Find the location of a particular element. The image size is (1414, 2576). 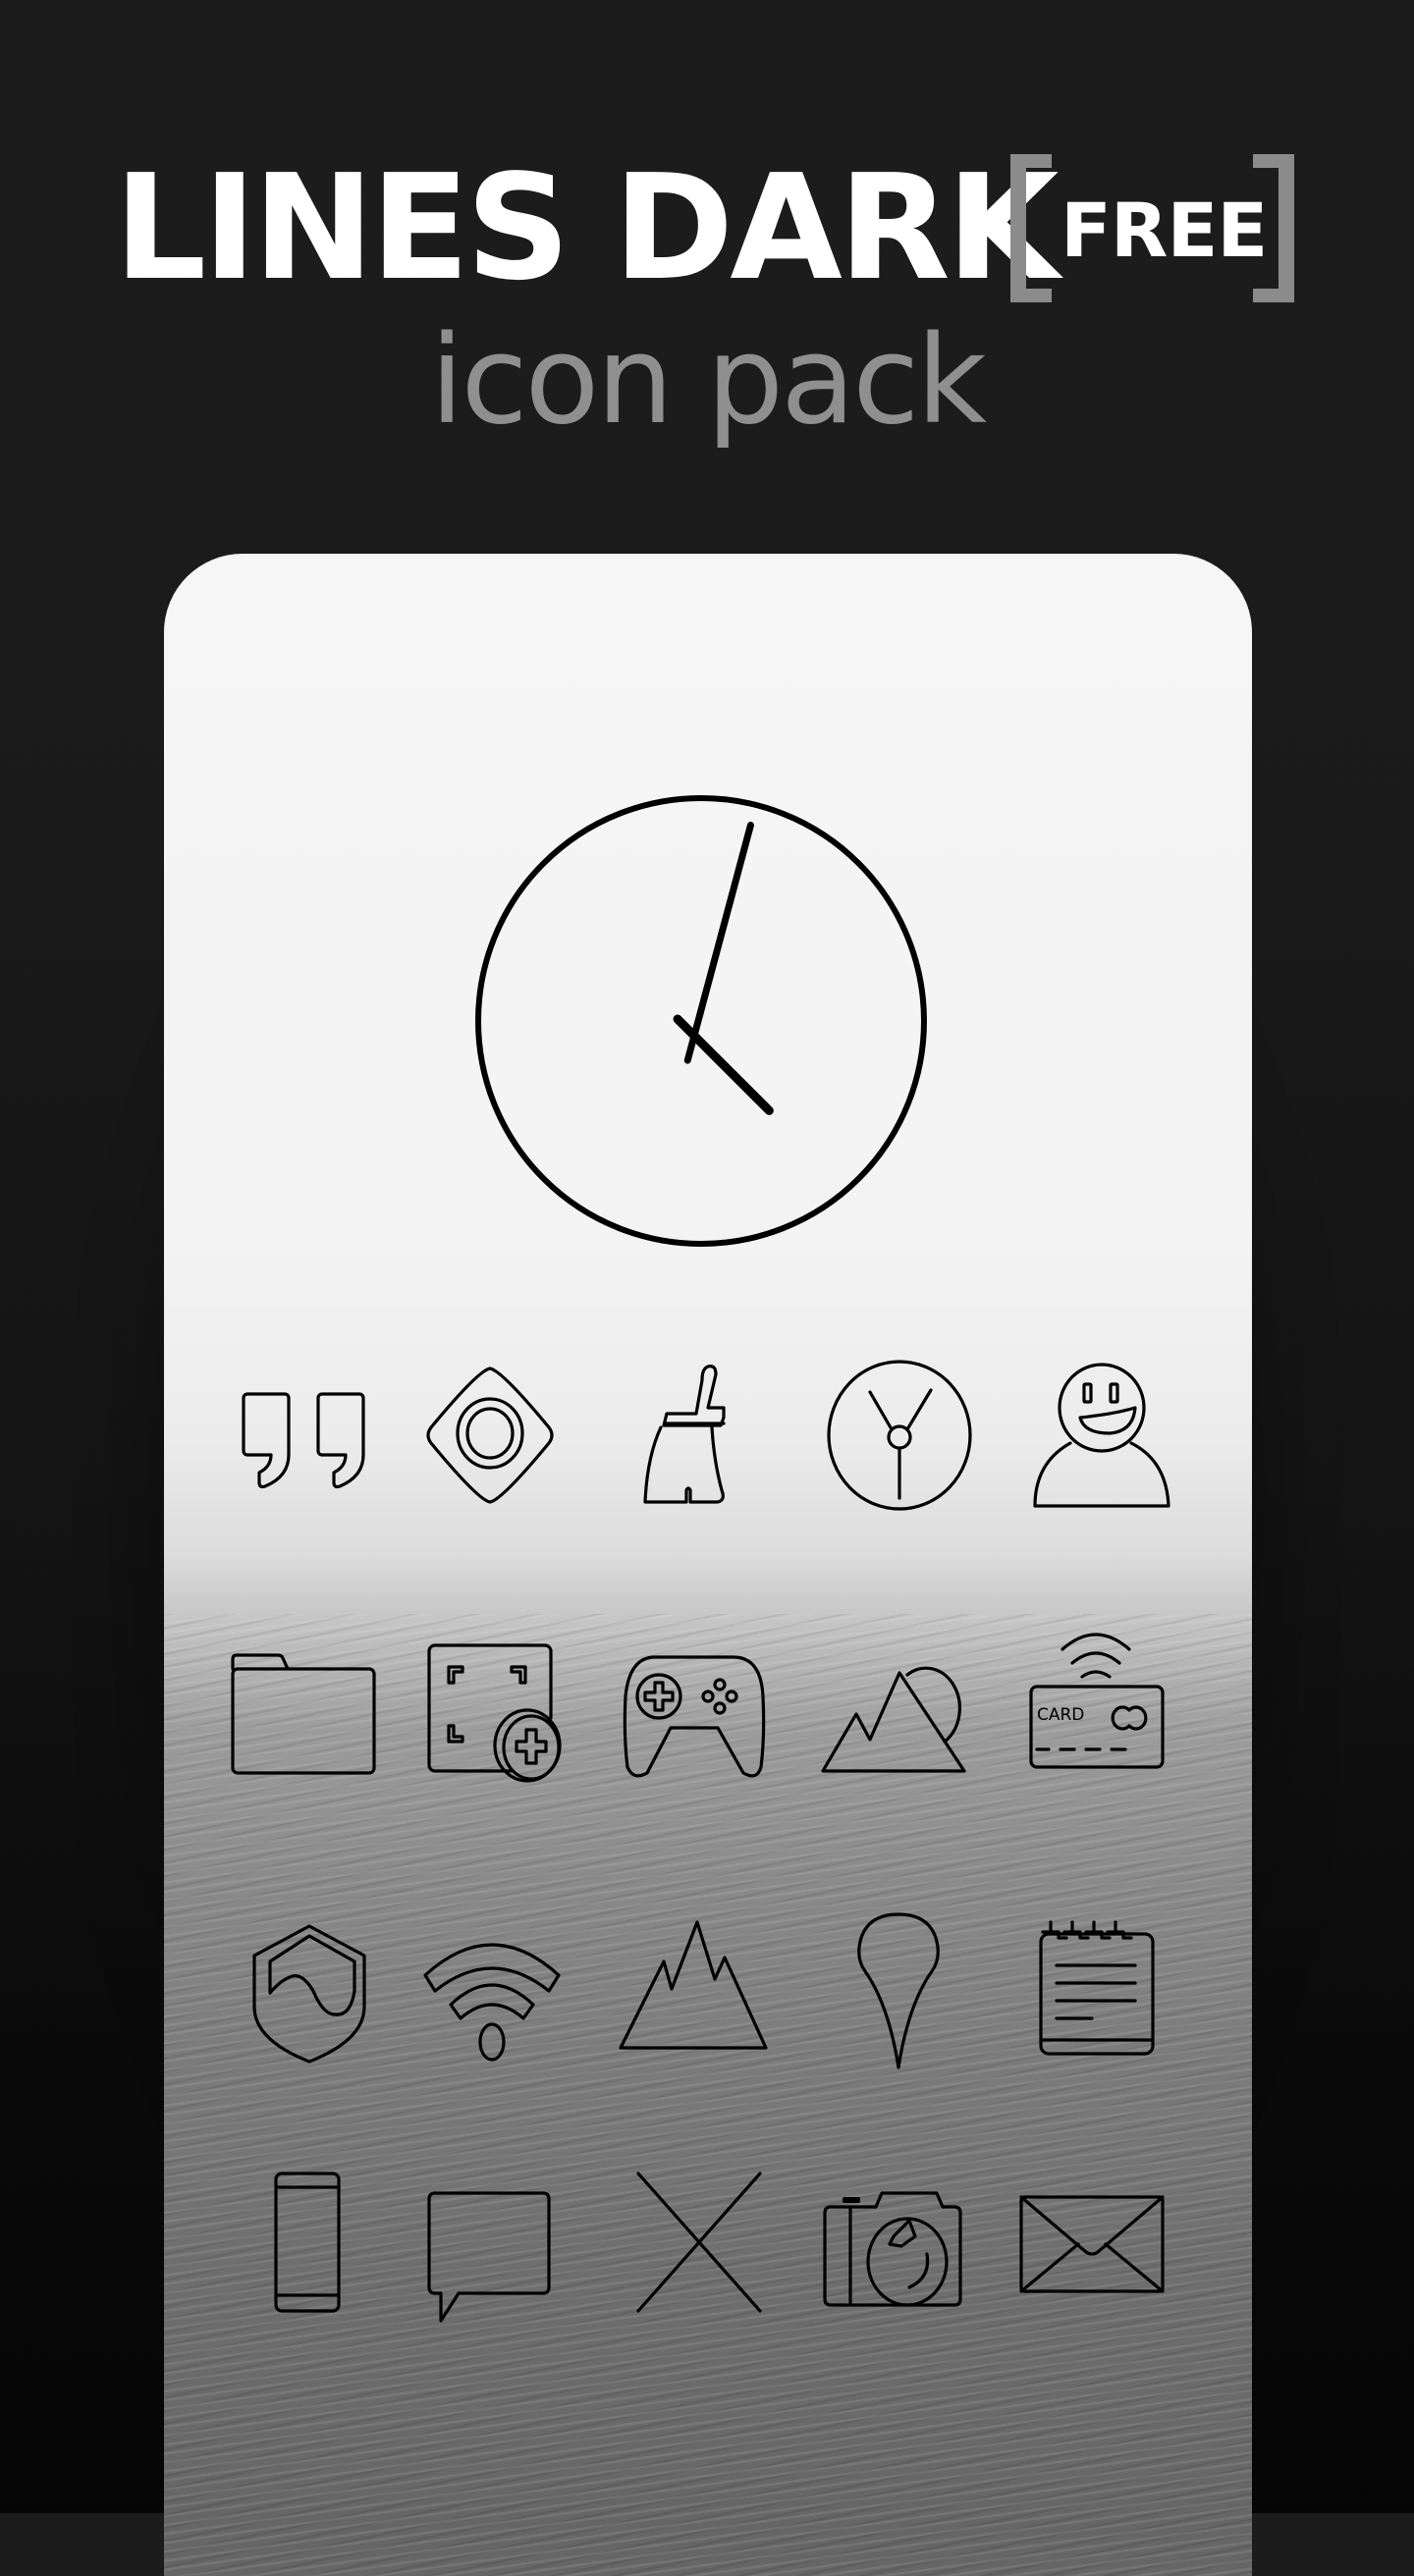

broom-cleaner-icon is located at coordinates (690, 1435).